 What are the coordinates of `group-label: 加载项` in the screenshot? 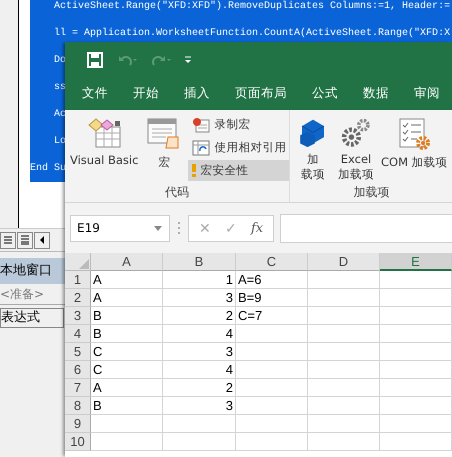 It's located at (371, 192).